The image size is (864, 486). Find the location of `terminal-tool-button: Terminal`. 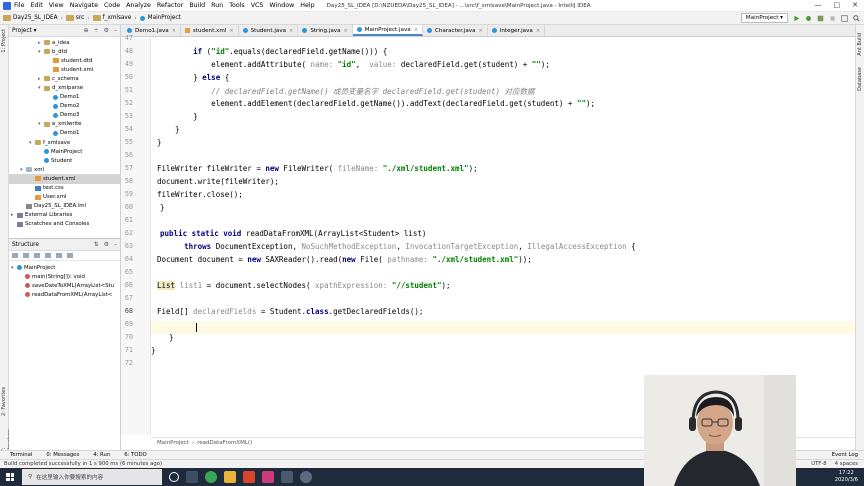

terminal-tool-button: Terminal is located at coordinates (21, 455).